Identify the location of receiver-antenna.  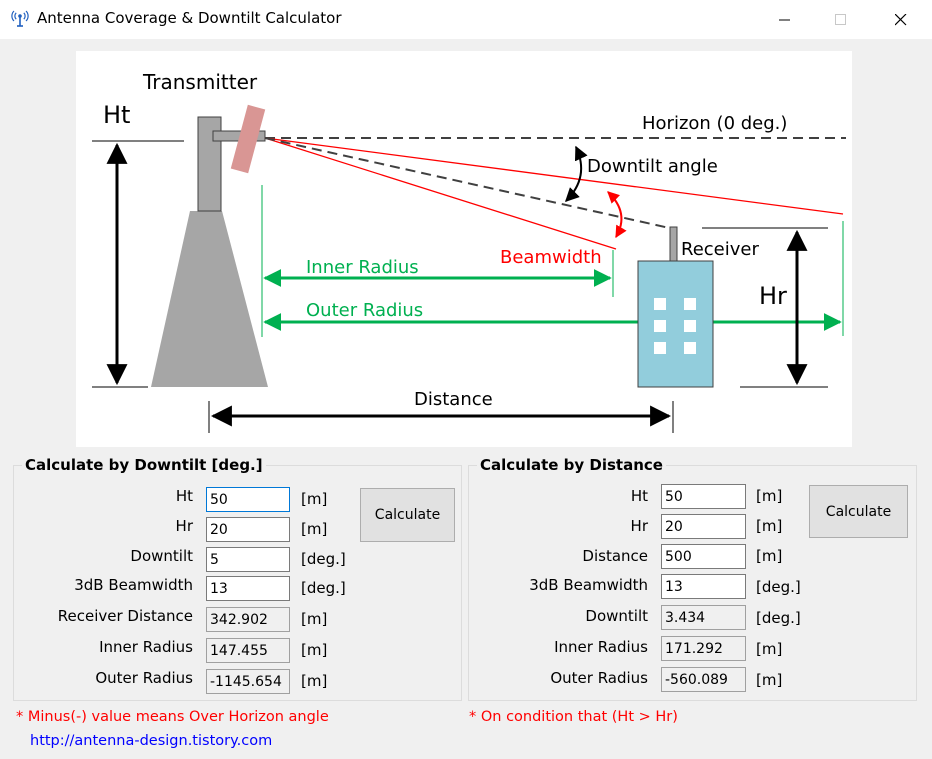
(673, 244).